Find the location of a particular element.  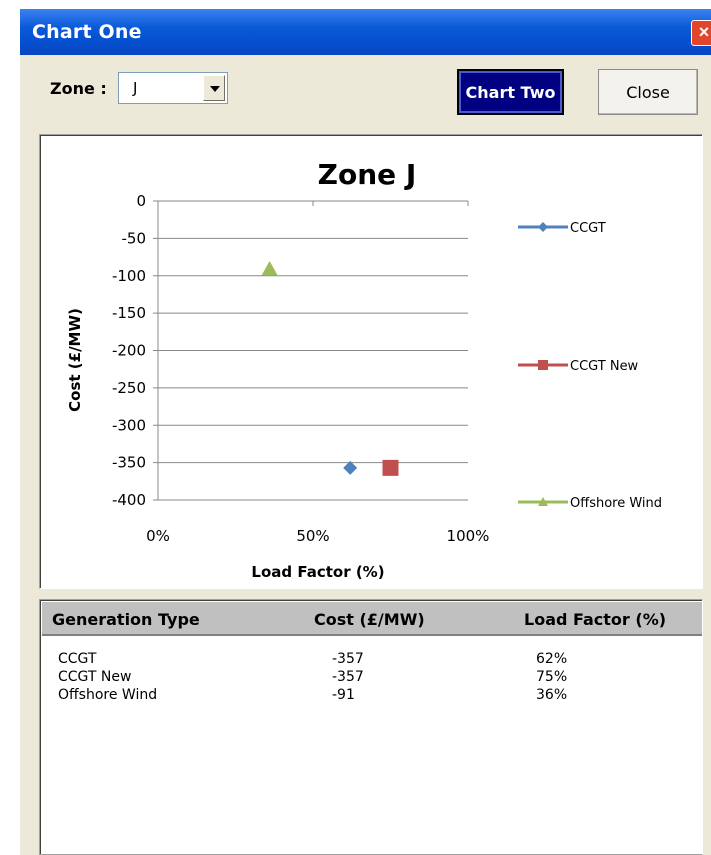

close-button: Close is located at coordinates (648, 92).